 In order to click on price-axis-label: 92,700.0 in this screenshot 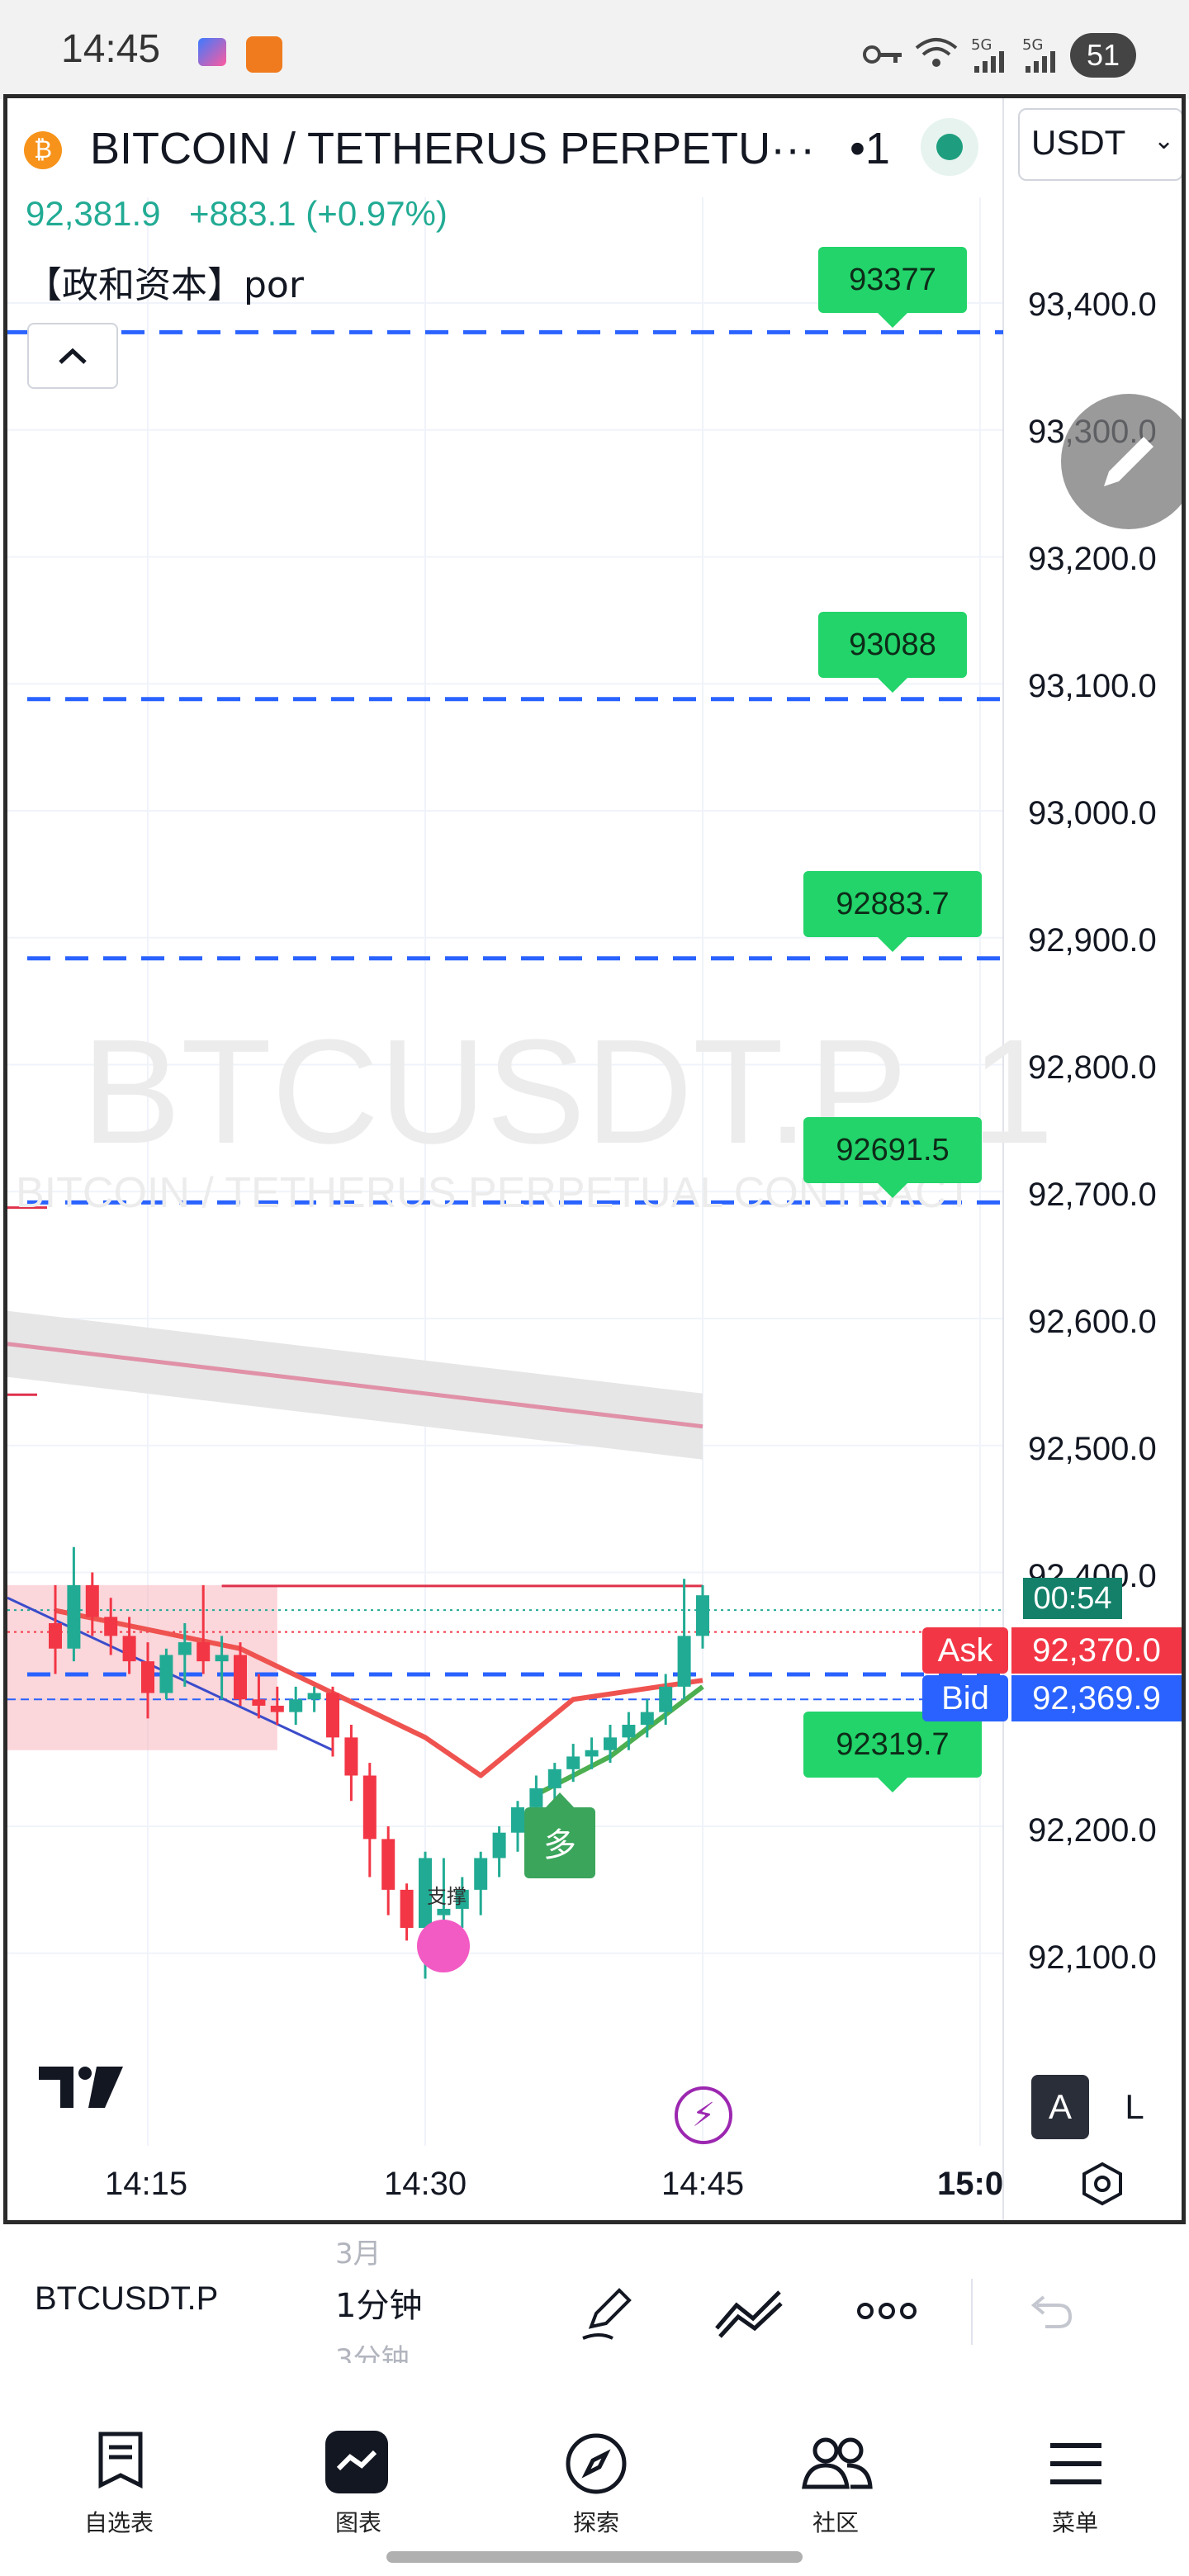, I will do `click(1092, 1195)`.